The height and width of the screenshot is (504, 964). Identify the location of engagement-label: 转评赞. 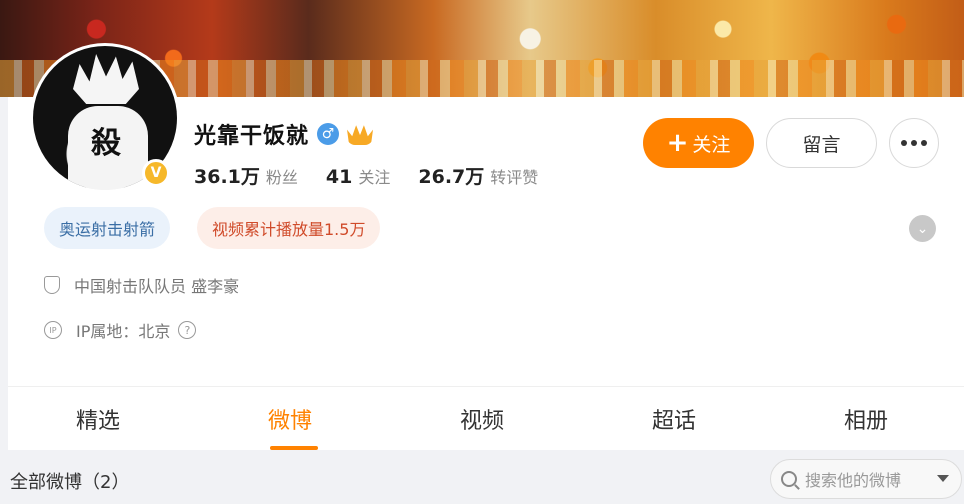
(514, 177).